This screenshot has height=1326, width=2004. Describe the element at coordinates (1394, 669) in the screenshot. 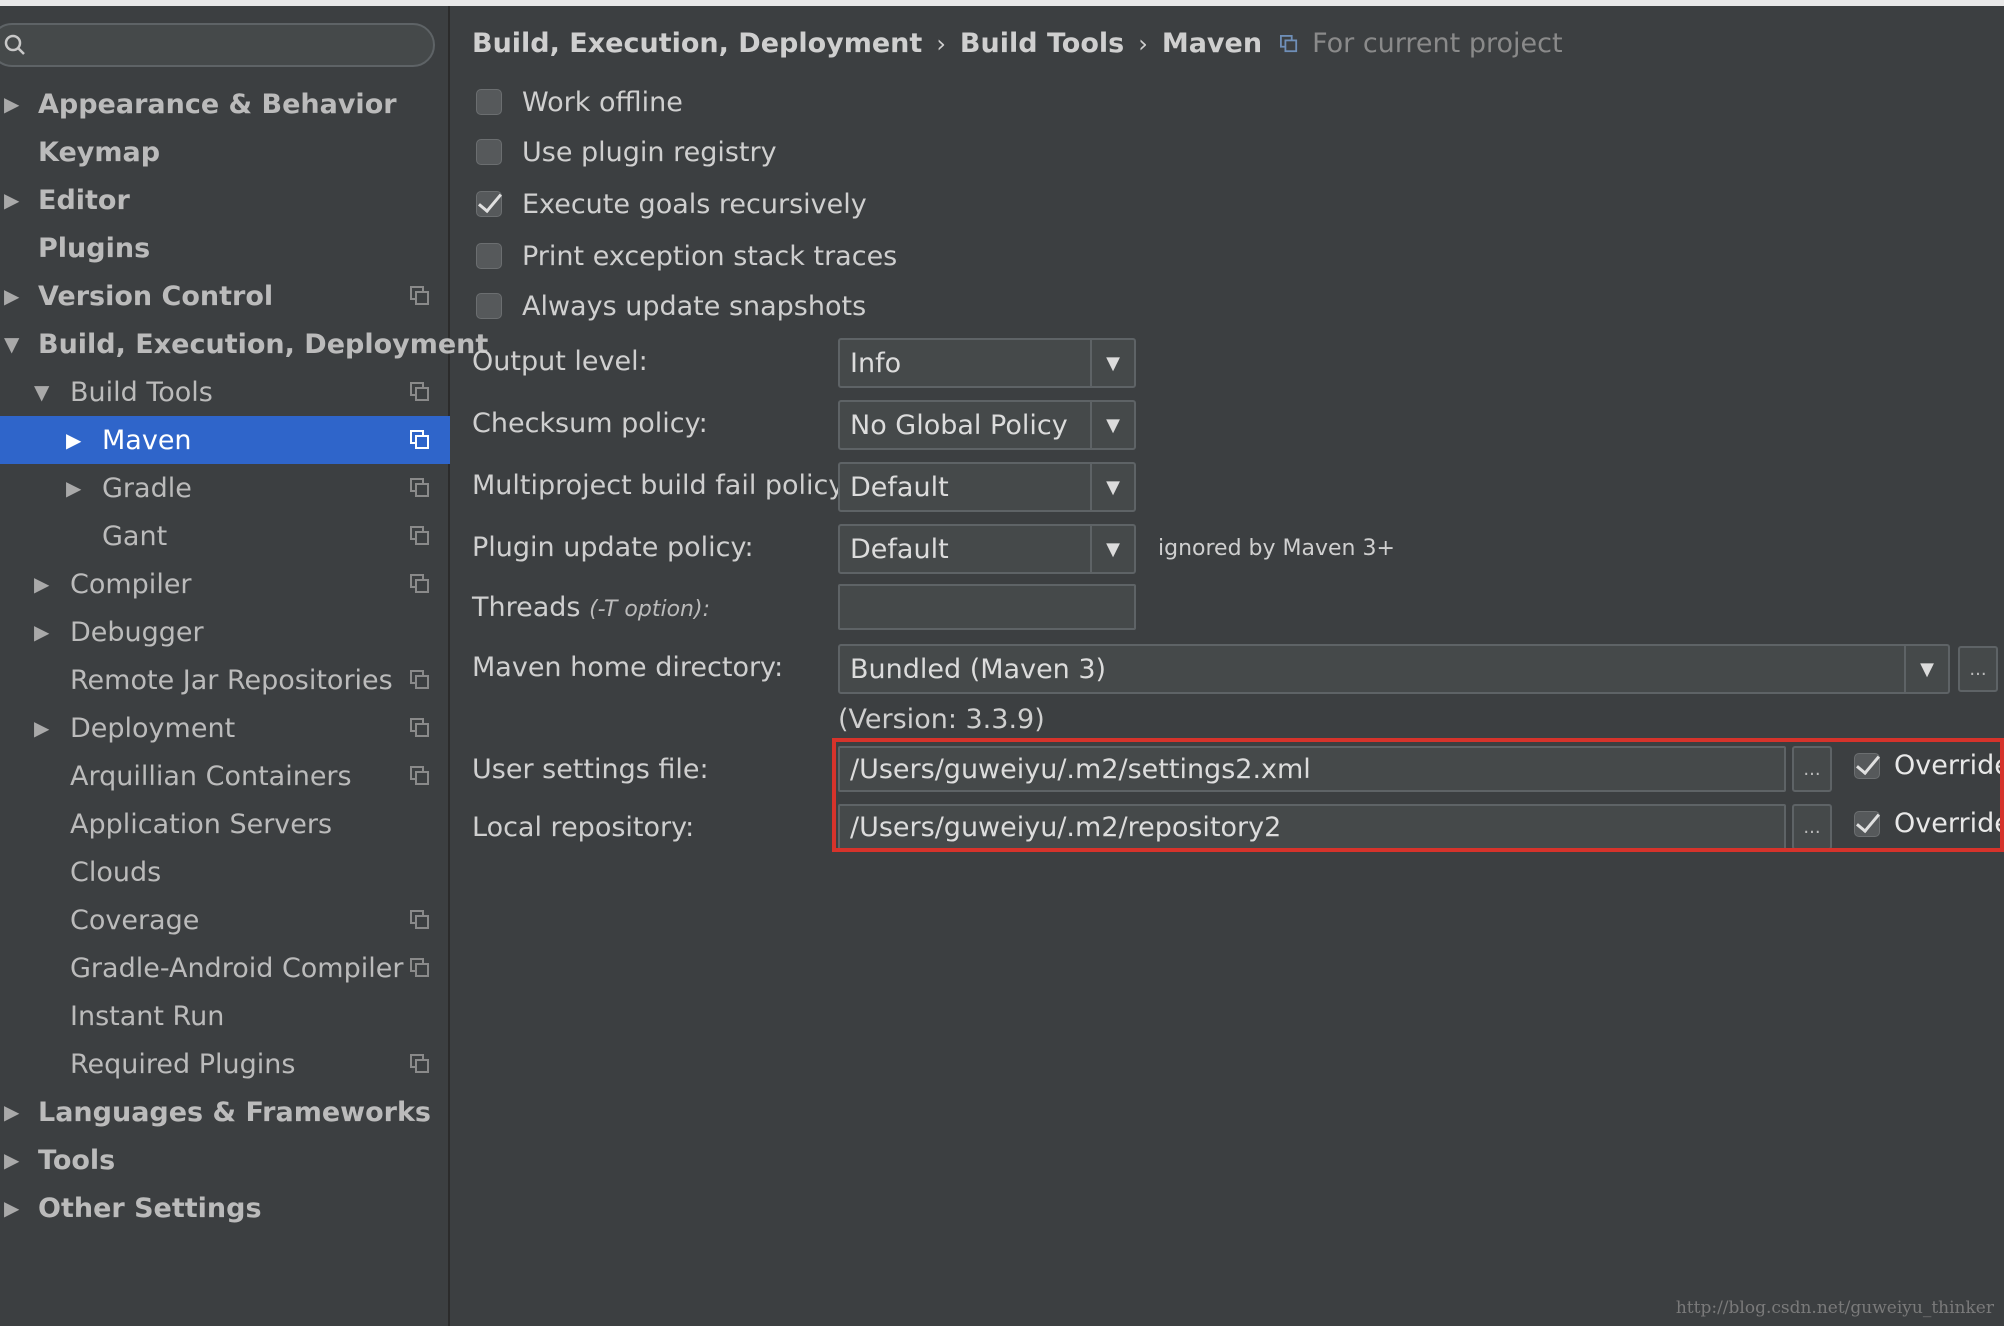

I see `maven-home-select: Bundled (Maven 3) ▼` at that location.